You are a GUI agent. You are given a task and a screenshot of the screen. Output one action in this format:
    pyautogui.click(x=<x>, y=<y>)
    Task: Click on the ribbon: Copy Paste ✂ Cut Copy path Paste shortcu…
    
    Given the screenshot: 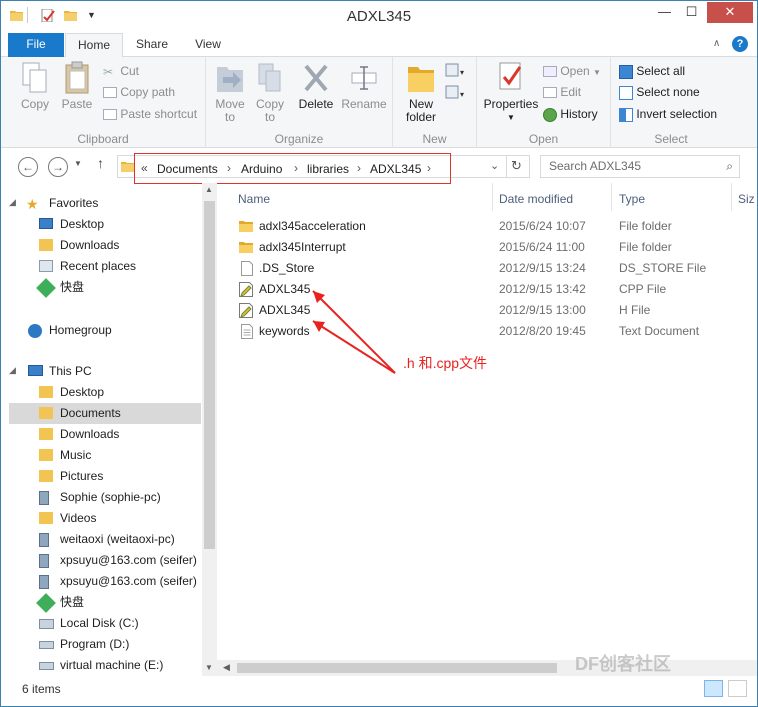 What is the action you would take?
    pyautogui.click(x=379, y=102)
    